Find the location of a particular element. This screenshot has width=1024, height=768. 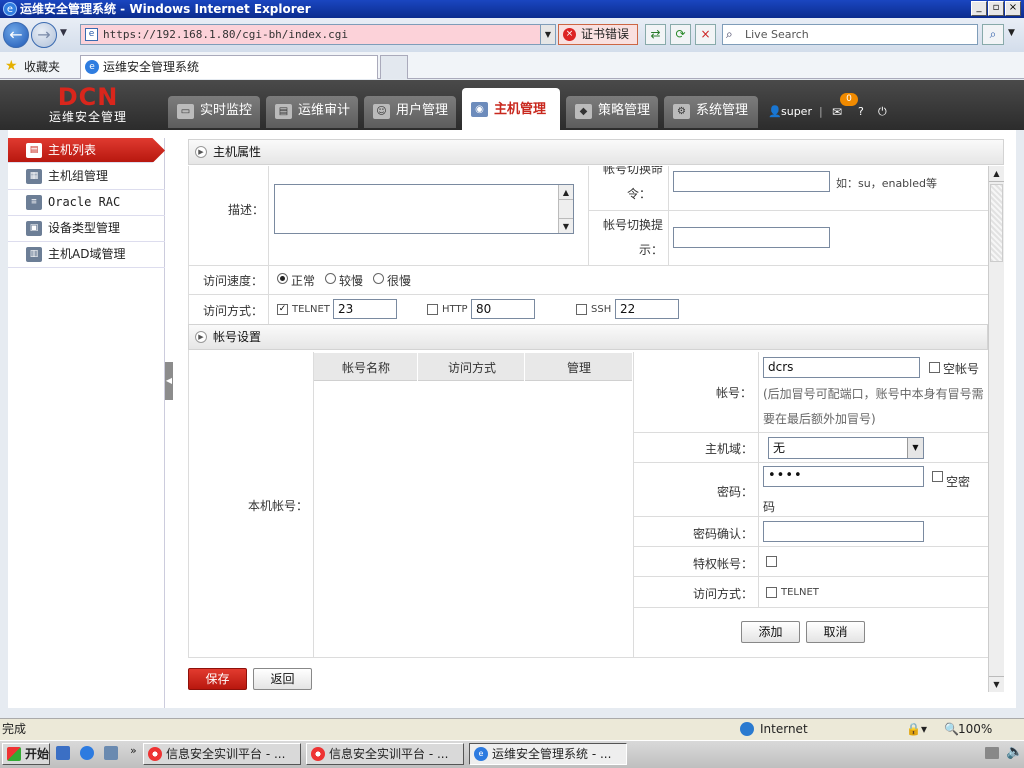

keyboard-icon is located at coordinates (992, 753).